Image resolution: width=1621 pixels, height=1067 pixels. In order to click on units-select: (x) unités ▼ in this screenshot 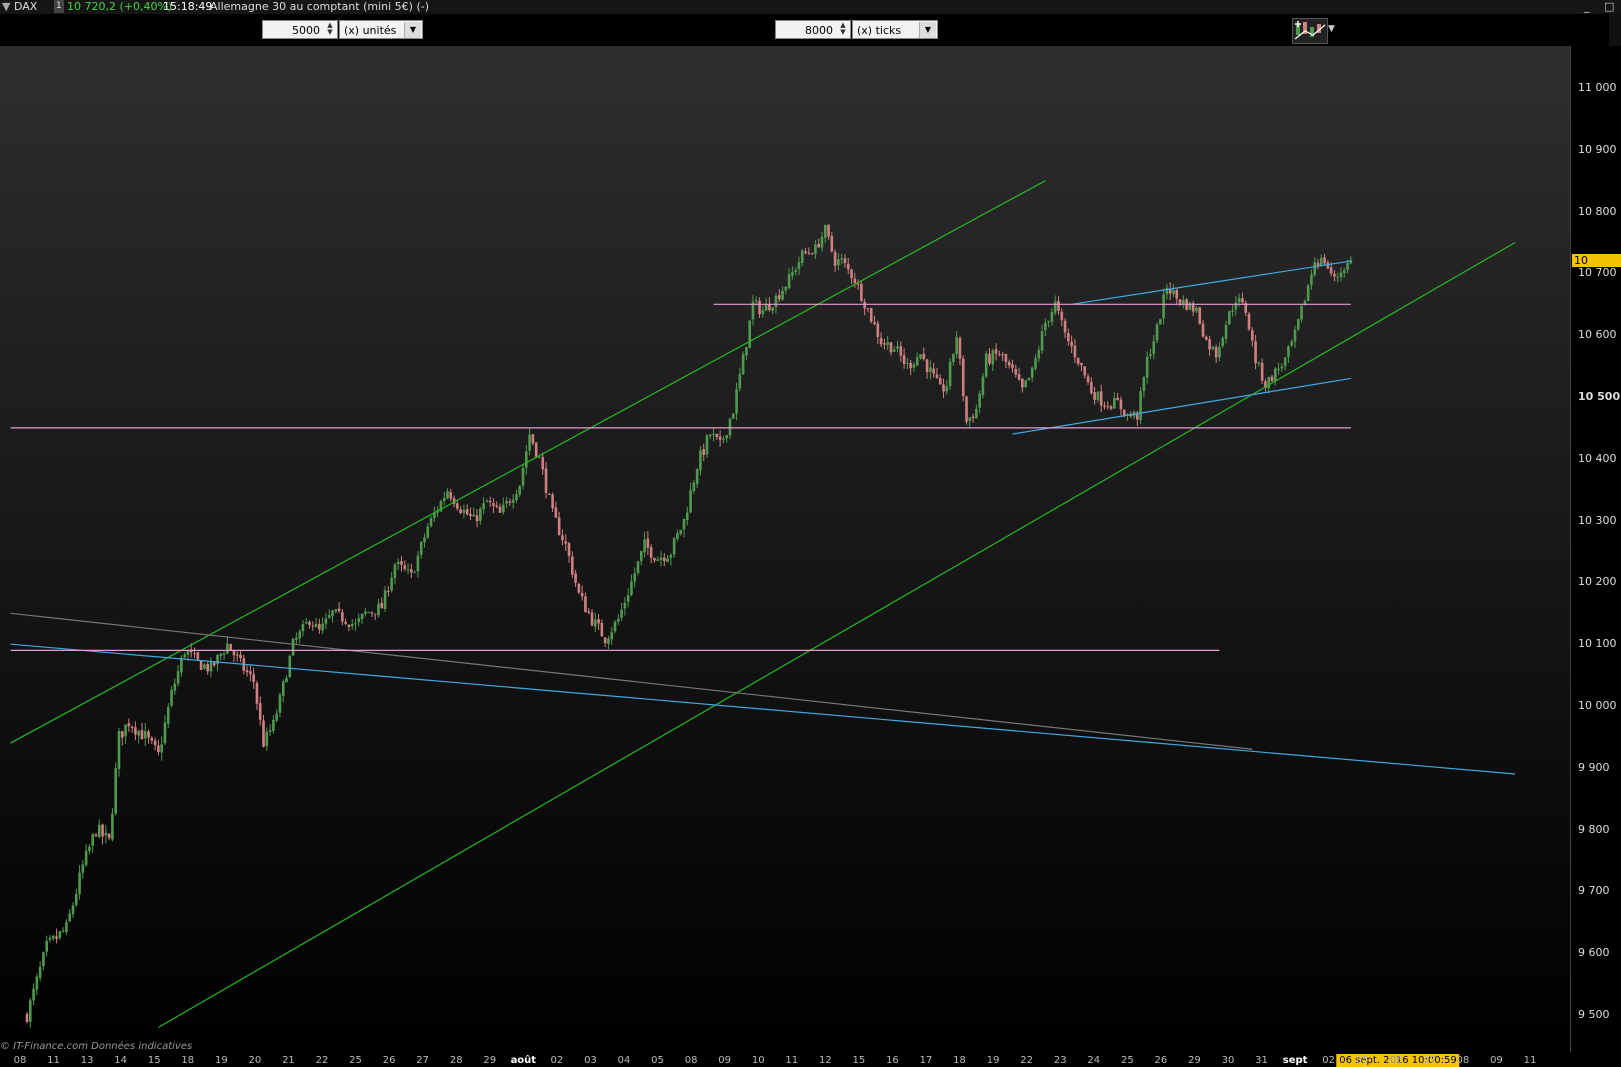, I will do `click(381, 29)`.